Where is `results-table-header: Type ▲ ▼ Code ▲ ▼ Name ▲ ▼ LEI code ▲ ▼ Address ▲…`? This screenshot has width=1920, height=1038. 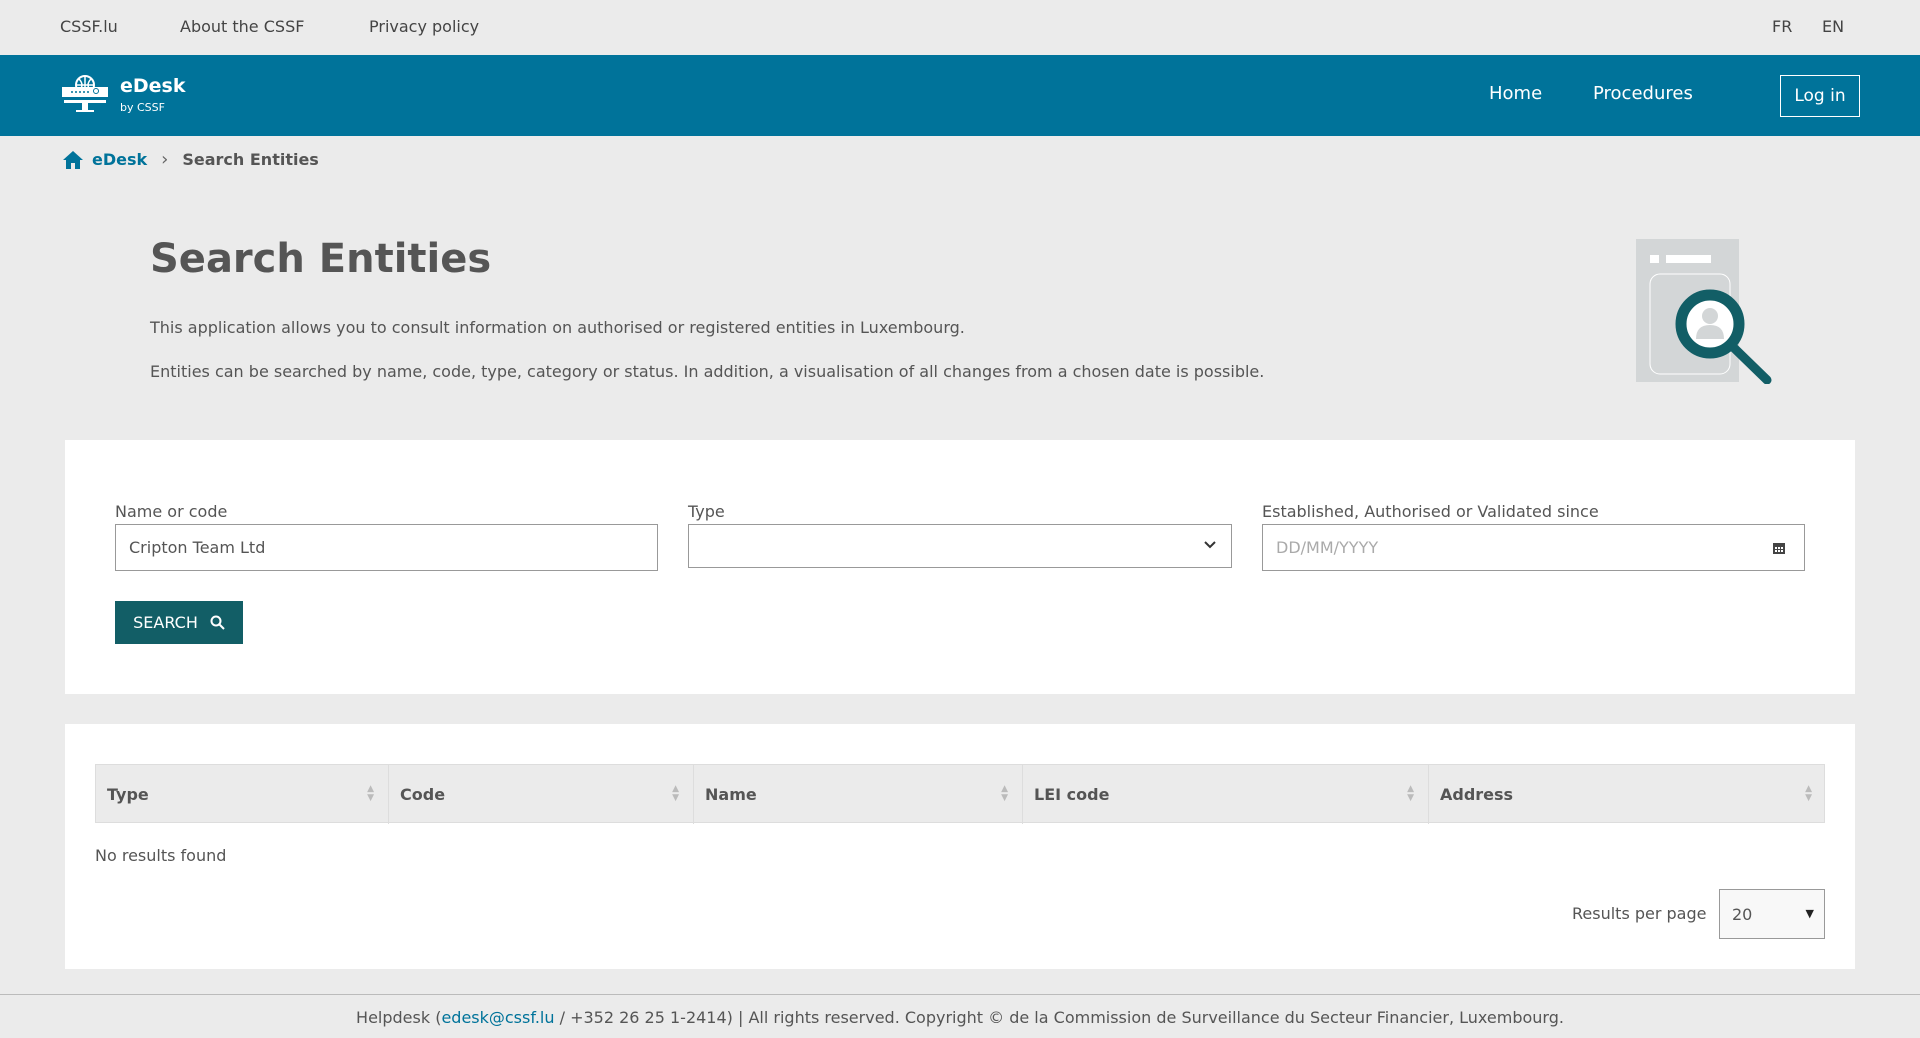 results-table-header: Type ▲ ▼ Code ▲ ▼ Name ▲ ▼ LEI code ▲ ▼ Address ▲… is located at coordinates (960, 794).